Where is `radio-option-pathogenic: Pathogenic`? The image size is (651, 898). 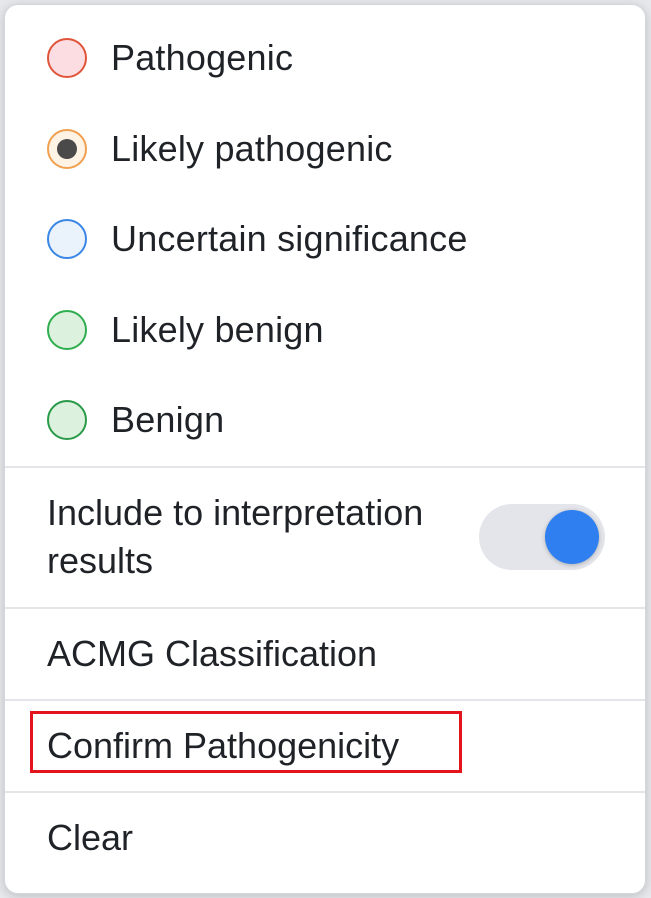
radio-option-pathogenic: Pathogenic is located at coordinates (325, 58).